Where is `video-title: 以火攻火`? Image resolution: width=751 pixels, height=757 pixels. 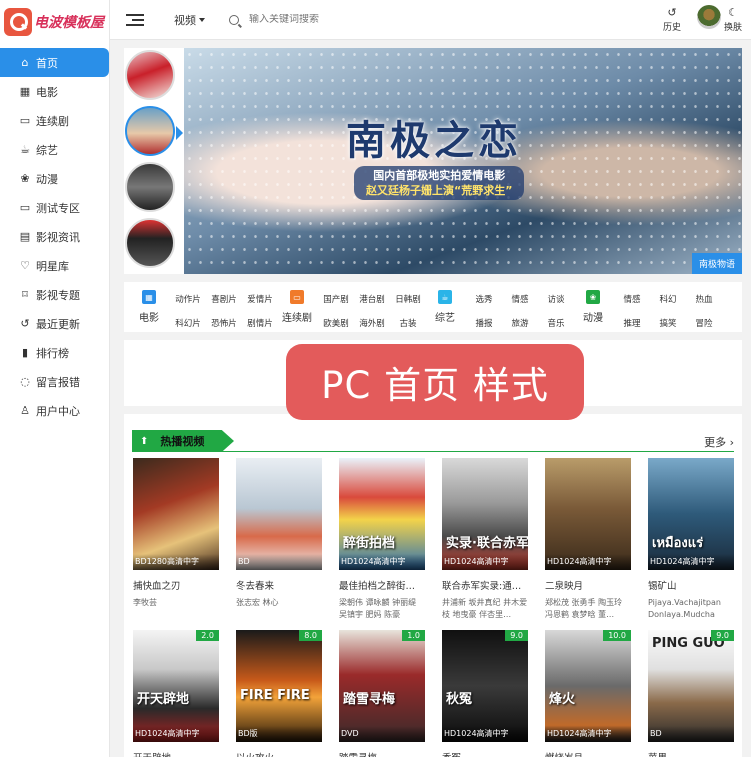
video-title: 以火攻火 is located at coordinates (279, 753).